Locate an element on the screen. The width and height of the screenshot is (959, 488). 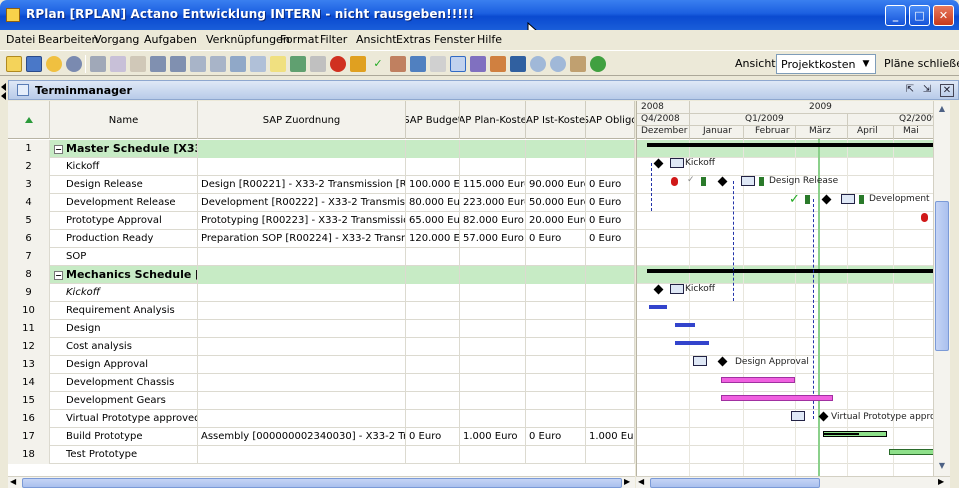
status-icon is located at coordinates (598, 64).